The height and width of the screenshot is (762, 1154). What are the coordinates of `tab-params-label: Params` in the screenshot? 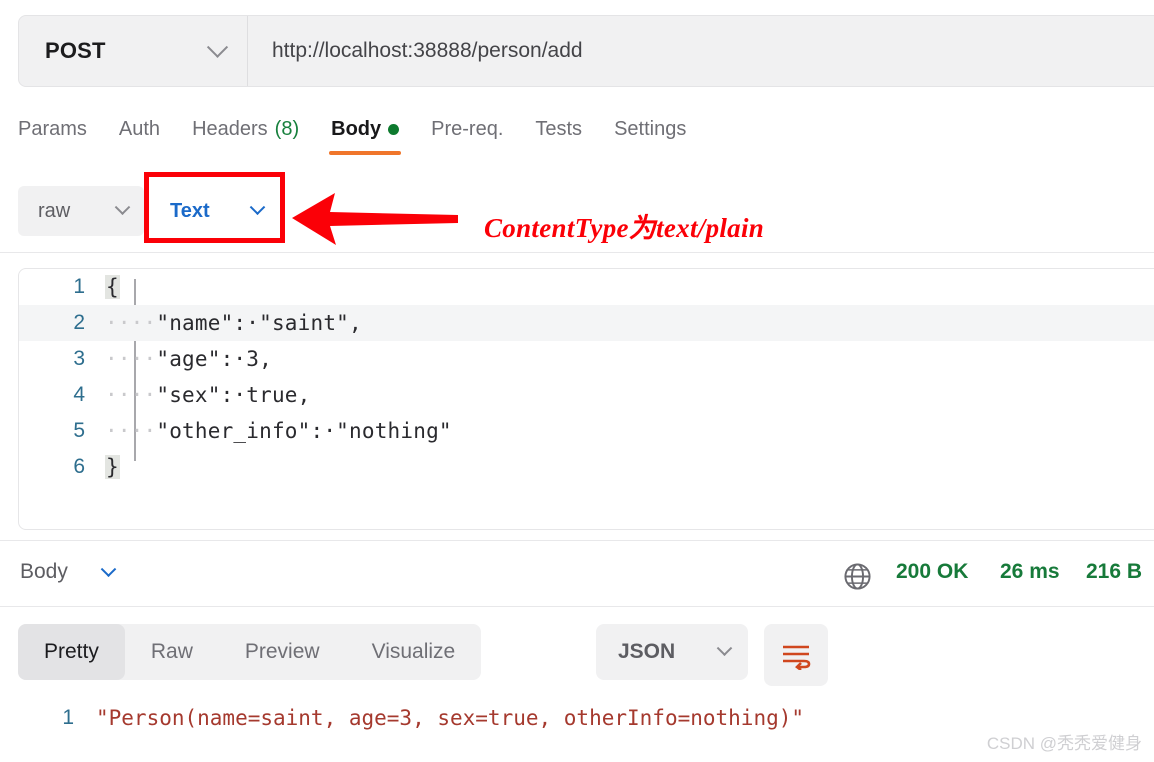 It's located at (52, 129).